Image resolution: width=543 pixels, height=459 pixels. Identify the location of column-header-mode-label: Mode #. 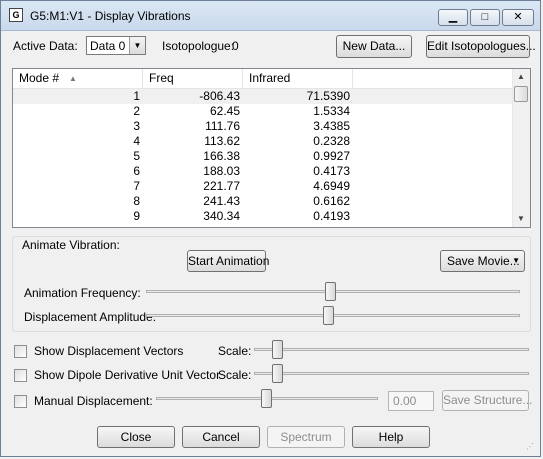
(39, 78).